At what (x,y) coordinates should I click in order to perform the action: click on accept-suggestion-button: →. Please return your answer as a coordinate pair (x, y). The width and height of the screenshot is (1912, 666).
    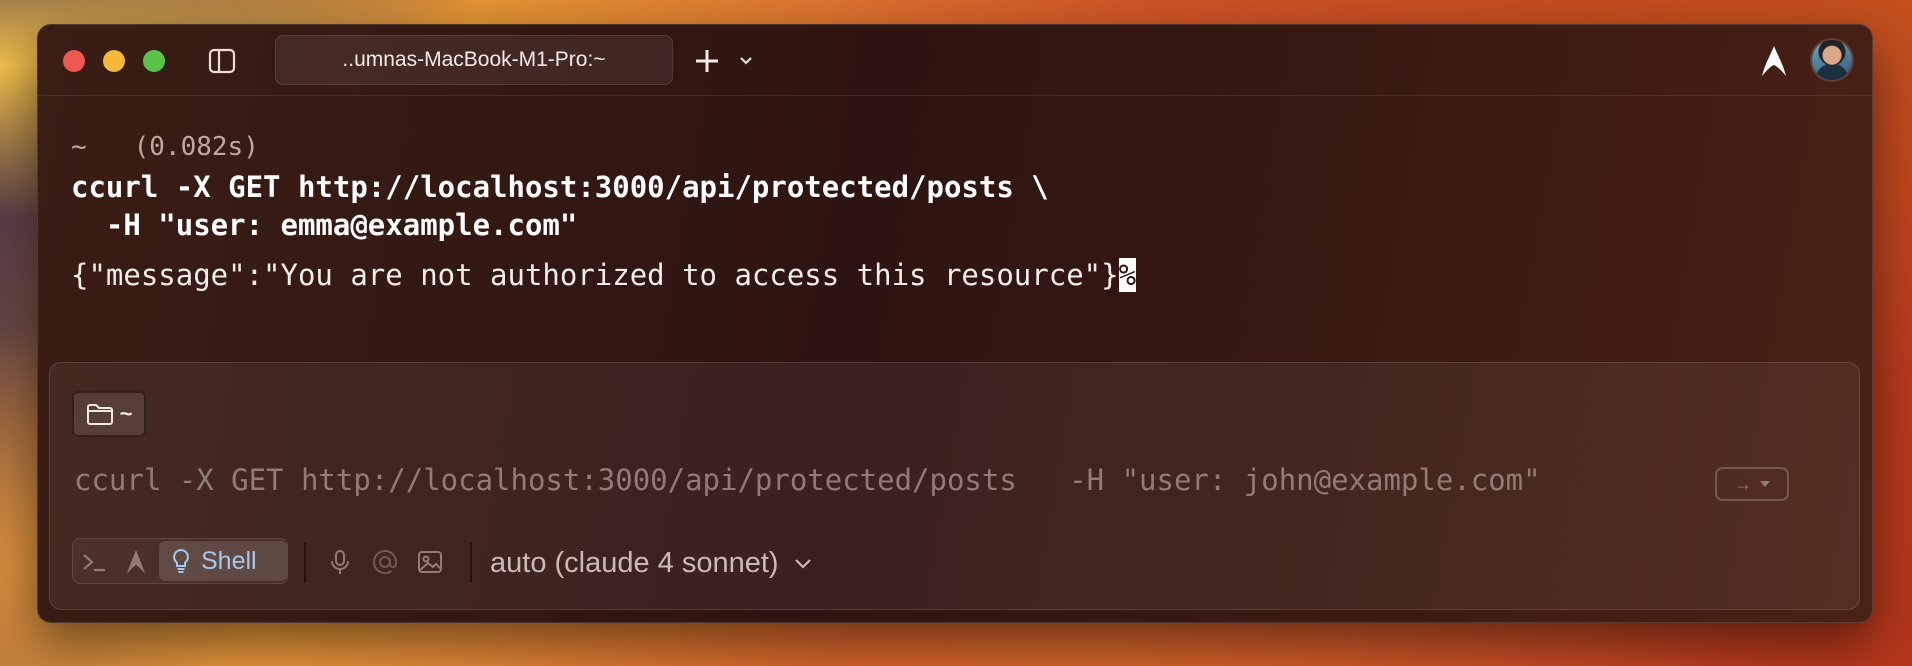
    Looking at the image, I should click on (1752, 484).